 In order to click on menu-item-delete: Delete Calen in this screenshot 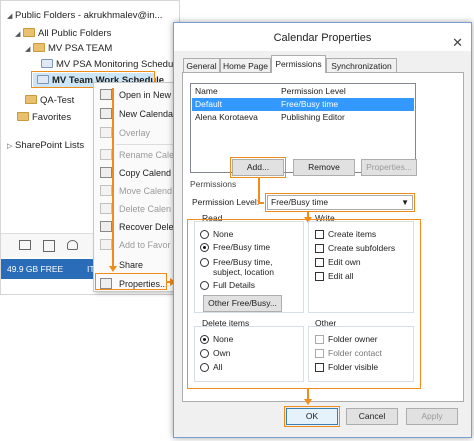, I will do `click(136, 209)`.